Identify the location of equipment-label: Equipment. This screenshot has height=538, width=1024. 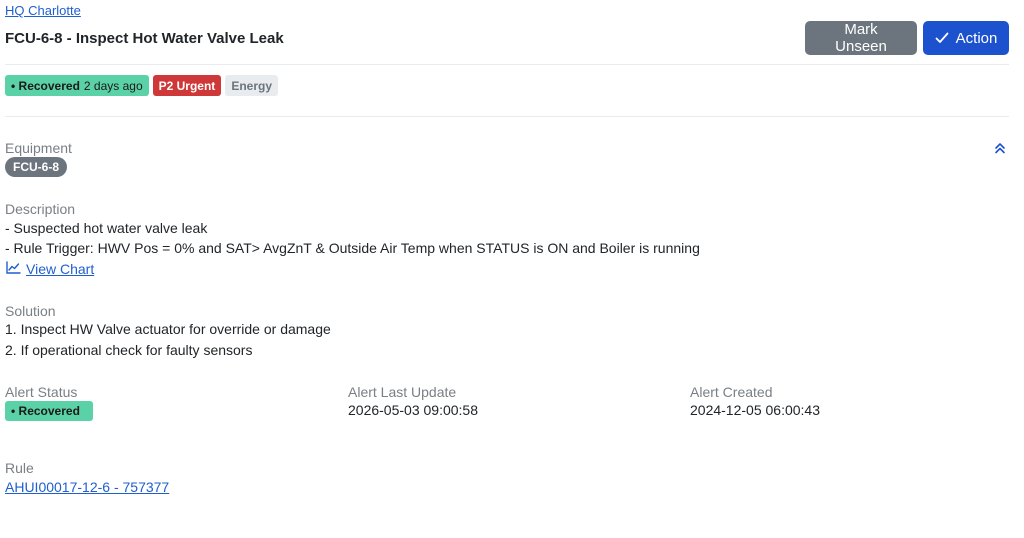
(38, 148).